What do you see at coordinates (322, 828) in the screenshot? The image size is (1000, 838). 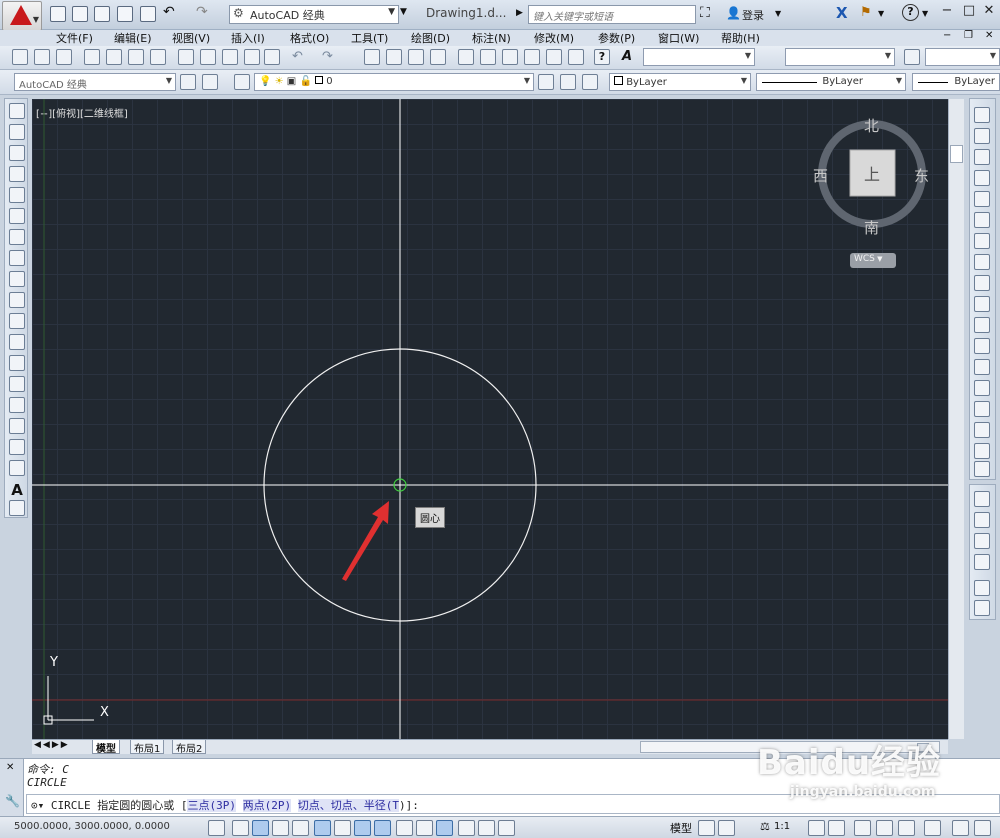 I see `object-snap-icon` at bounding box center [322, 828].